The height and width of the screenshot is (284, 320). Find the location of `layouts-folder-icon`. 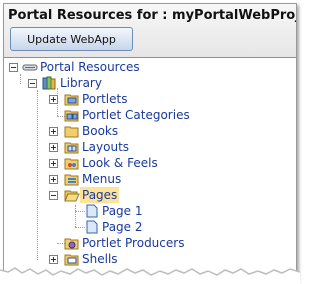

layouts-folder-icon is located at coordinates (71, 148).